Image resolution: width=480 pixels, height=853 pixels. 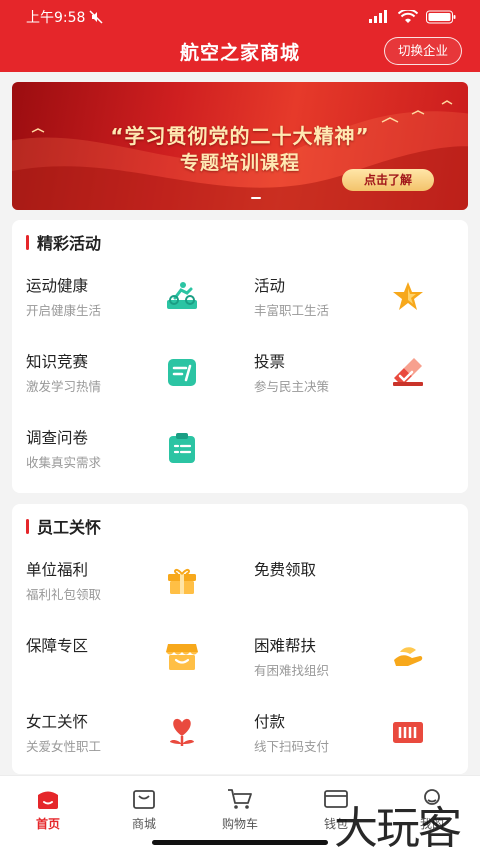 What do you see at coordinates (240, 799) in the screenshot?
I see `cart-icon` at bounding box center [240, 799].